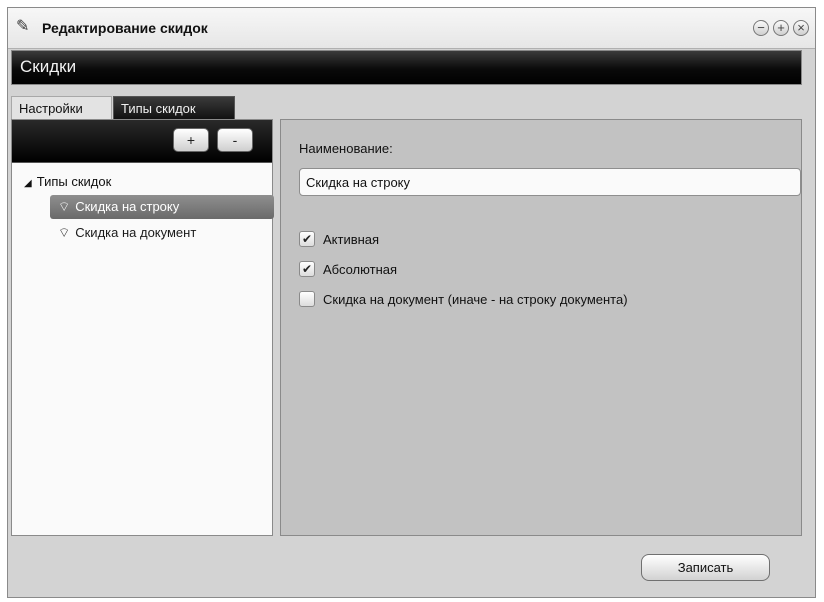  Describe the element at coordinates (125, 28) in the screenshot. I see `window-title: Редактирование скидок` at that location.